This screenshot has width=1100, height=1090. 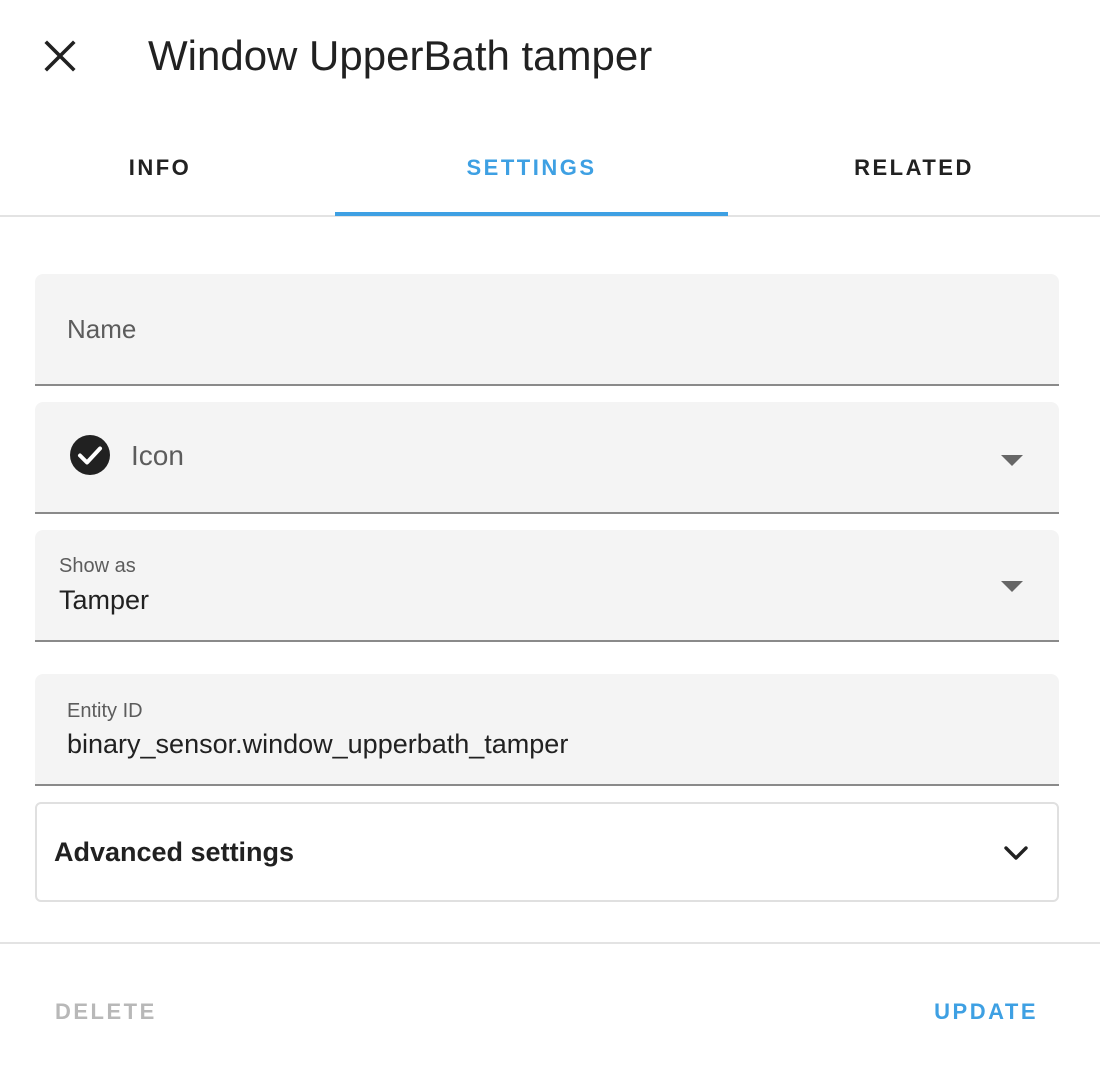 I want to click on check-circle-icon, so click(x=90, y=455).